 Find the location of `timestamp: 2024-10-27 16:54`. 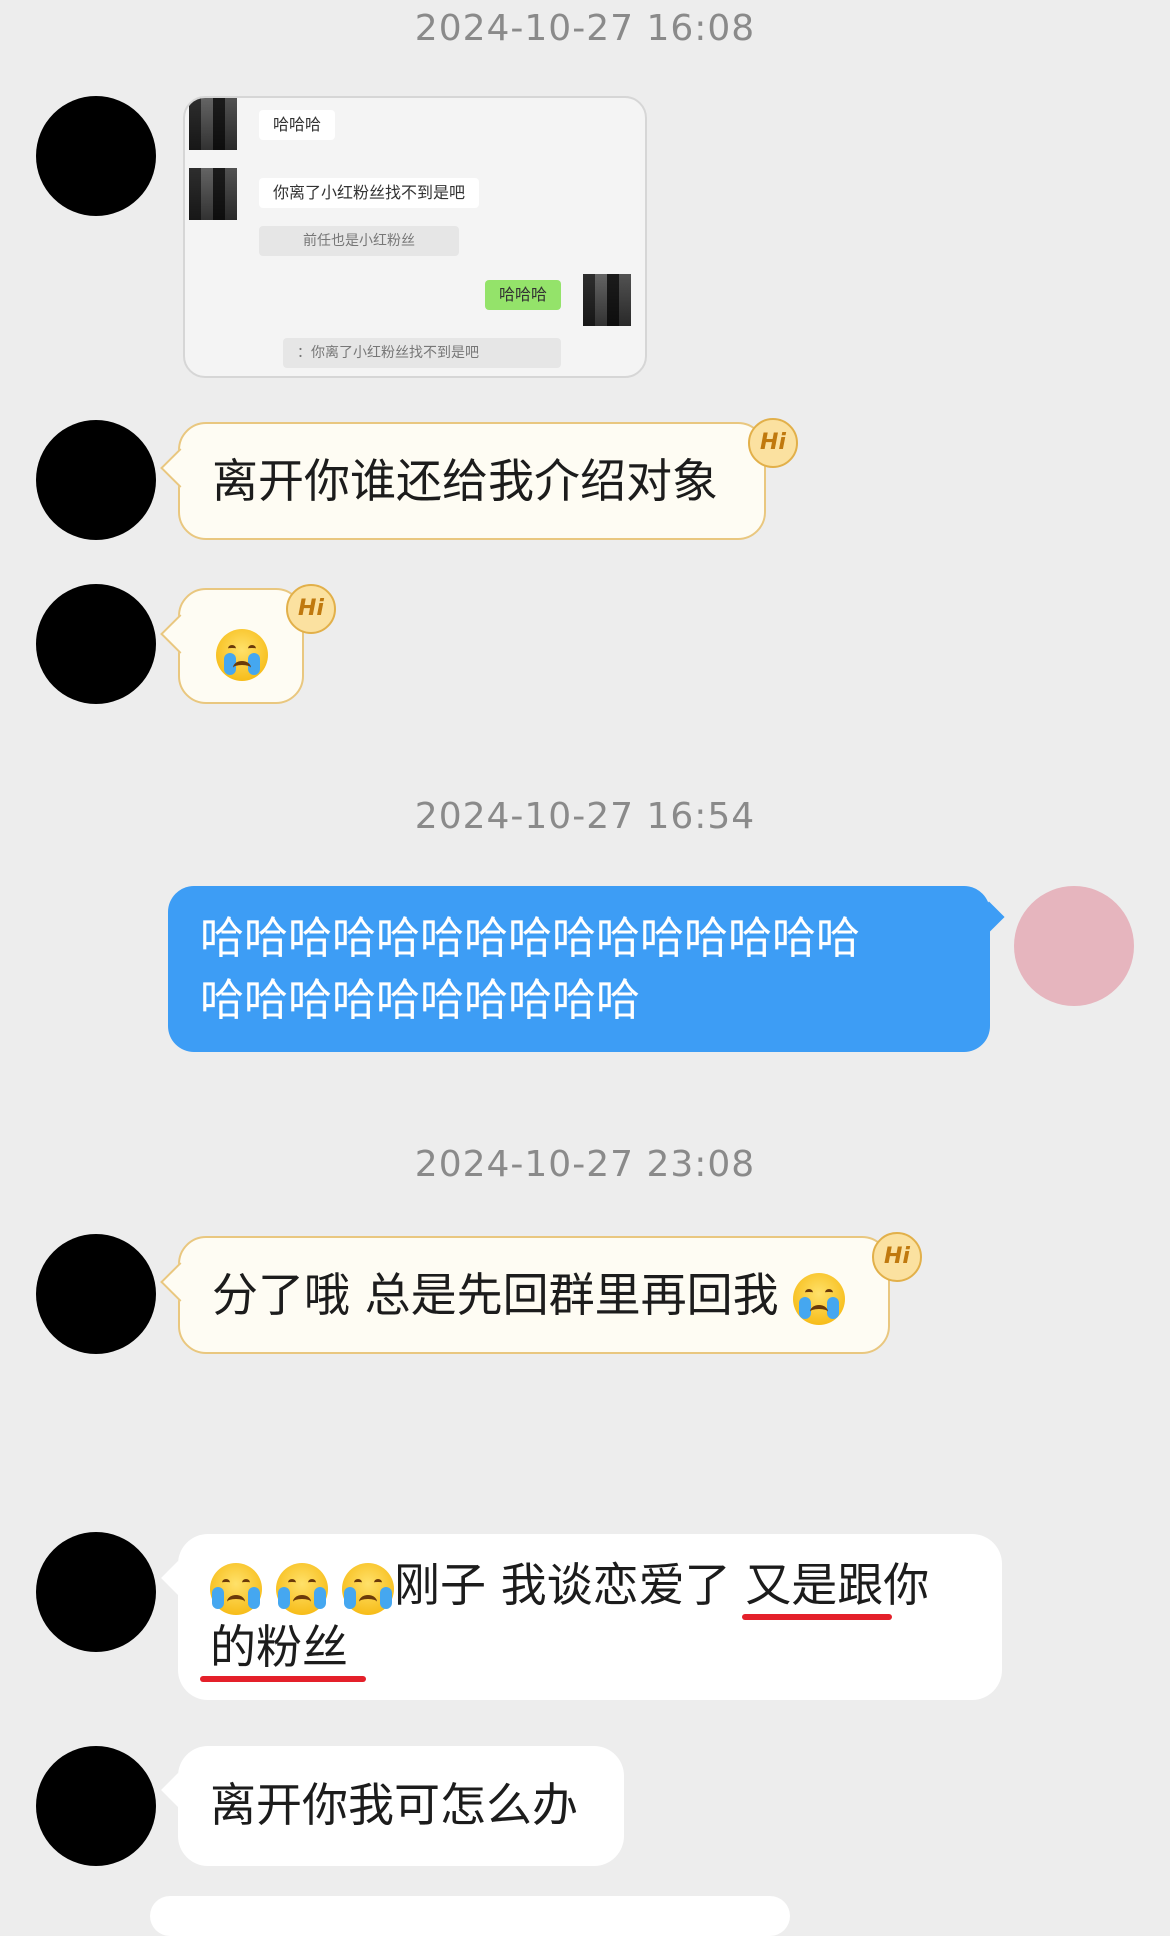

timestamp: 2024-10-27 16:54 is located at coordinates (585, 816).